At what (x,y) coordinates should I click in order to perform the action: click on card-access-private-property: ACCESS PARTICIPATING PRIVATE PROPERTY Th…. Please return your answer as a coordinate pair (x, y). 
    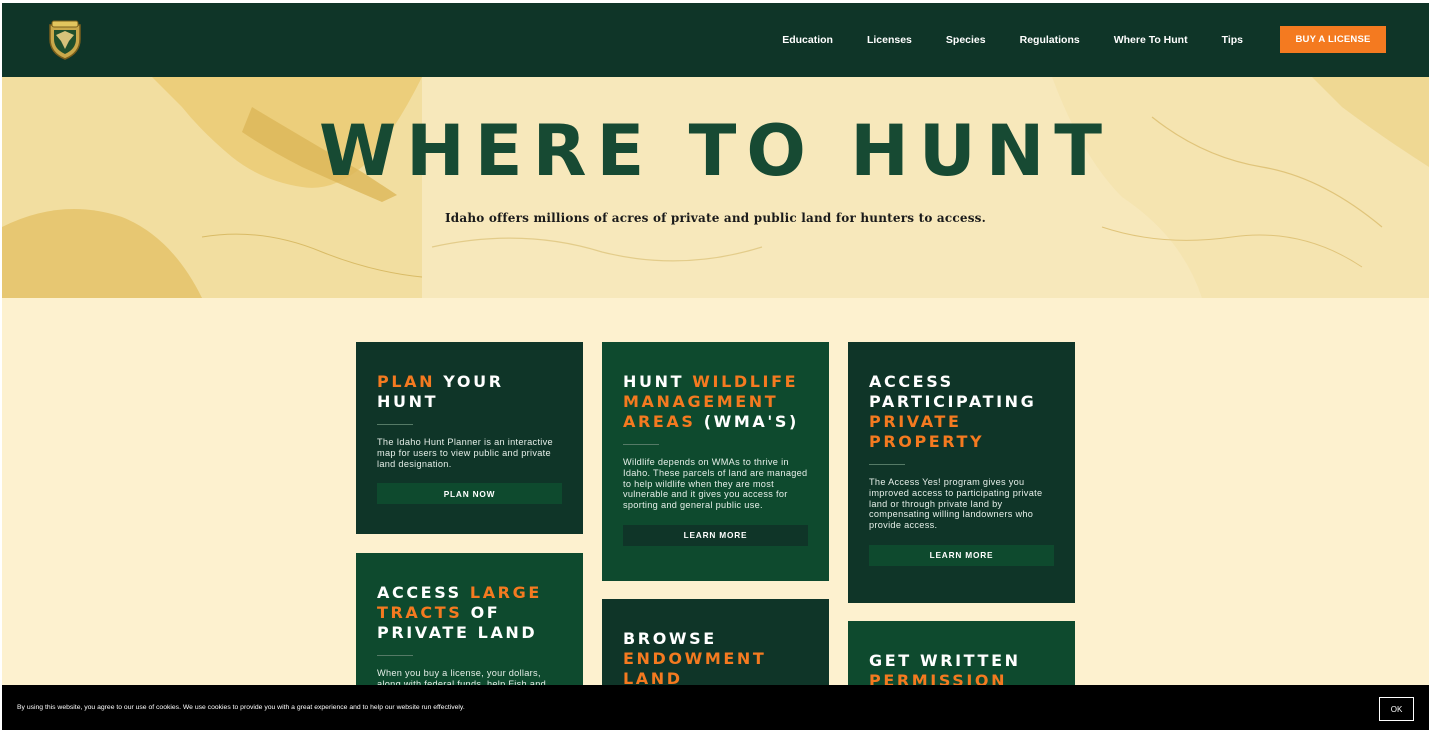
    Looking at the image, I should click on (961, 472).